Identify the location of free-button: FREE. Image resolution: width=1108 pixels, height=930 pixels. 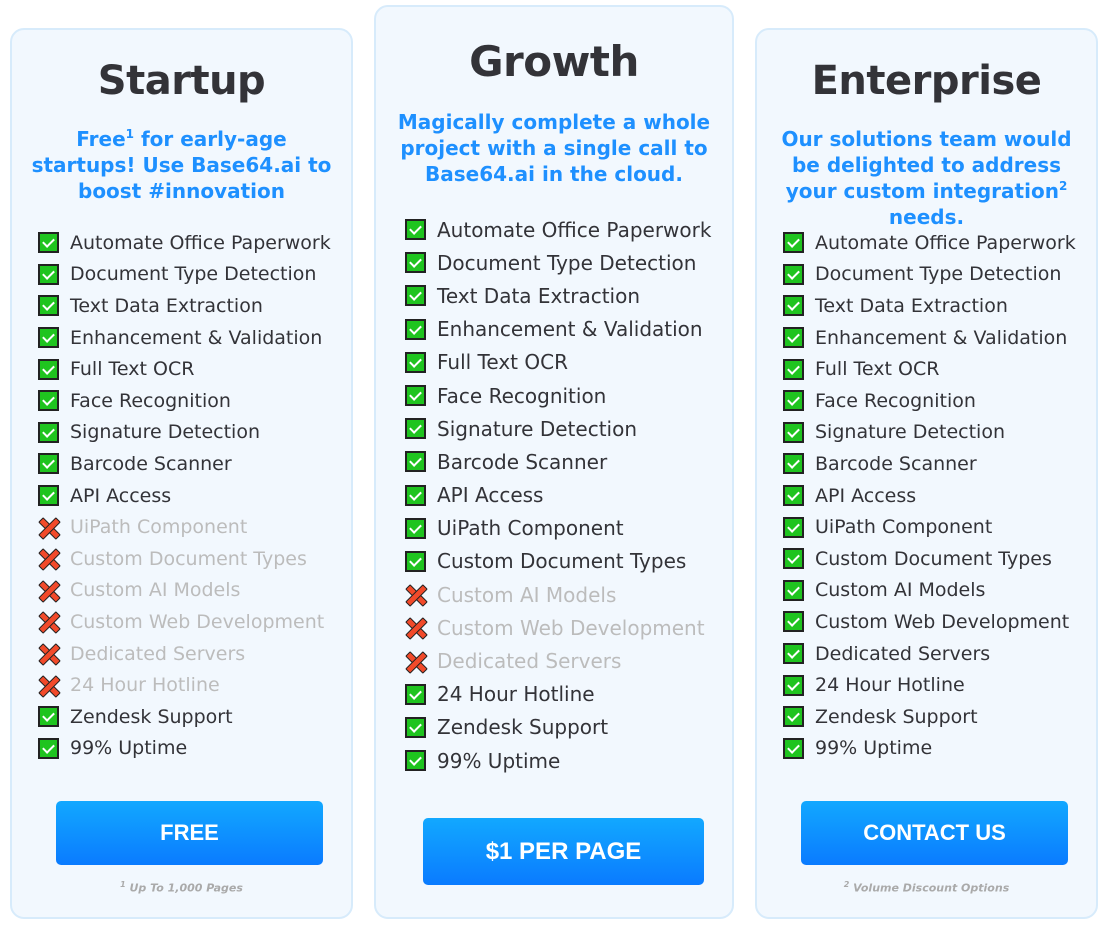
(189, 833).